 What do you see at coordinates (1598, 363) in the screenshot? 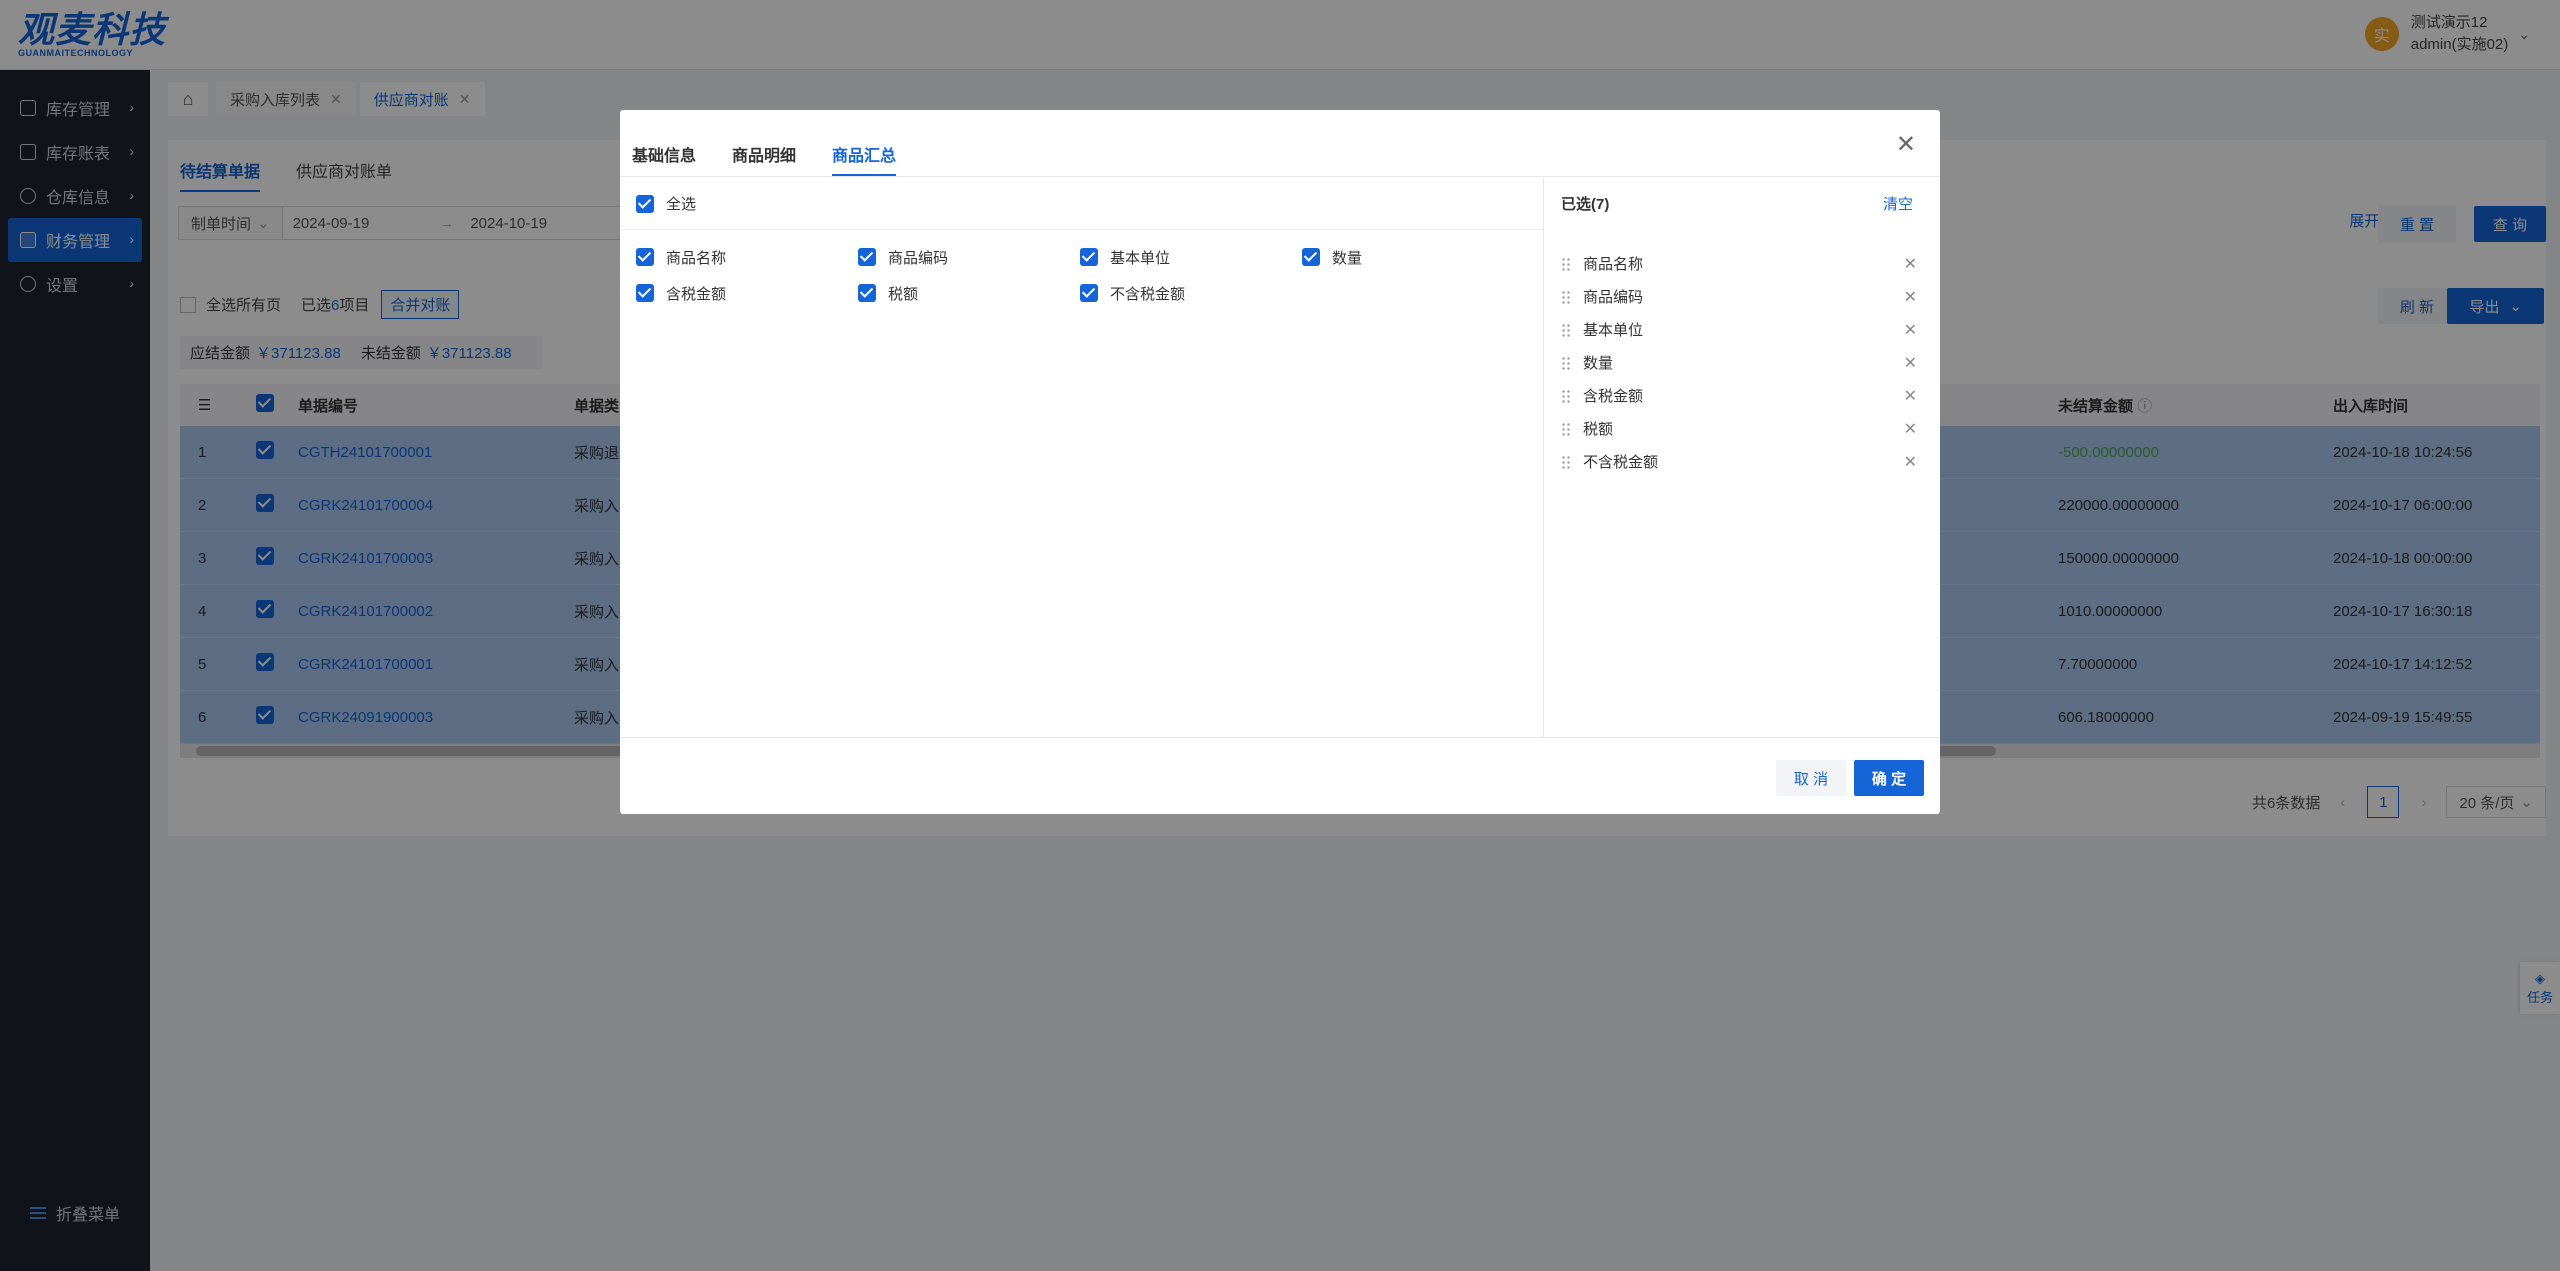
I see `selected-field-label: 数量` at bounding box center [1598, 363].